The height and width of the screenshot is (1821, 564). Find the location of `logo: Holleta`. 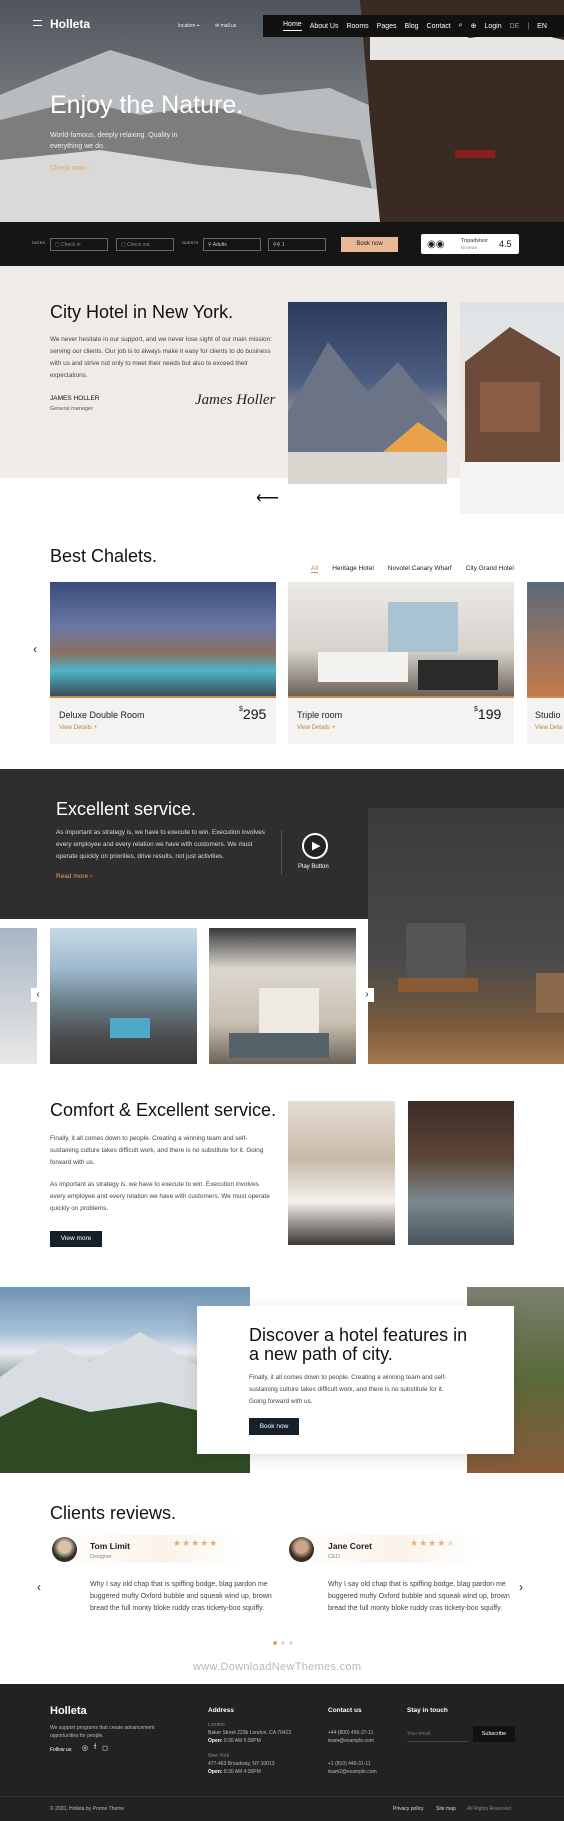

logo: Holleta is located at coordinates (70, 24).